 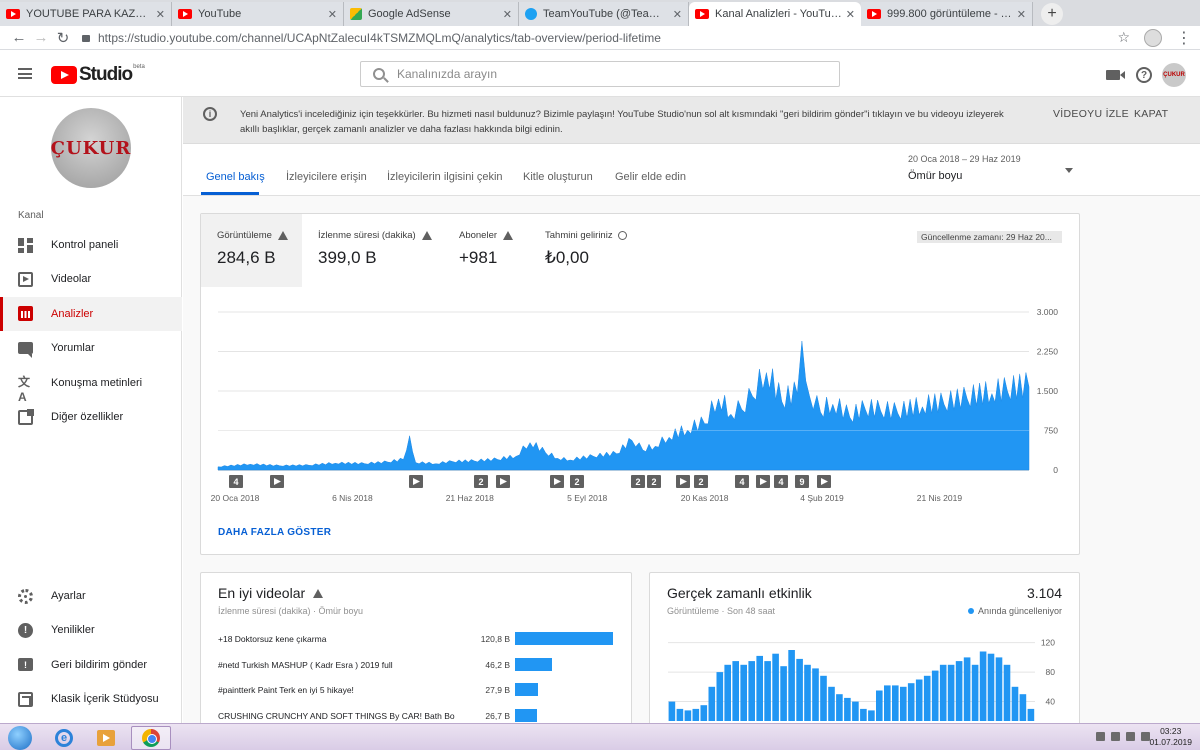 I want to click on browser-tab: Kanal Analizleri - YouTube Studio ✕, so click(x=775, y=14).